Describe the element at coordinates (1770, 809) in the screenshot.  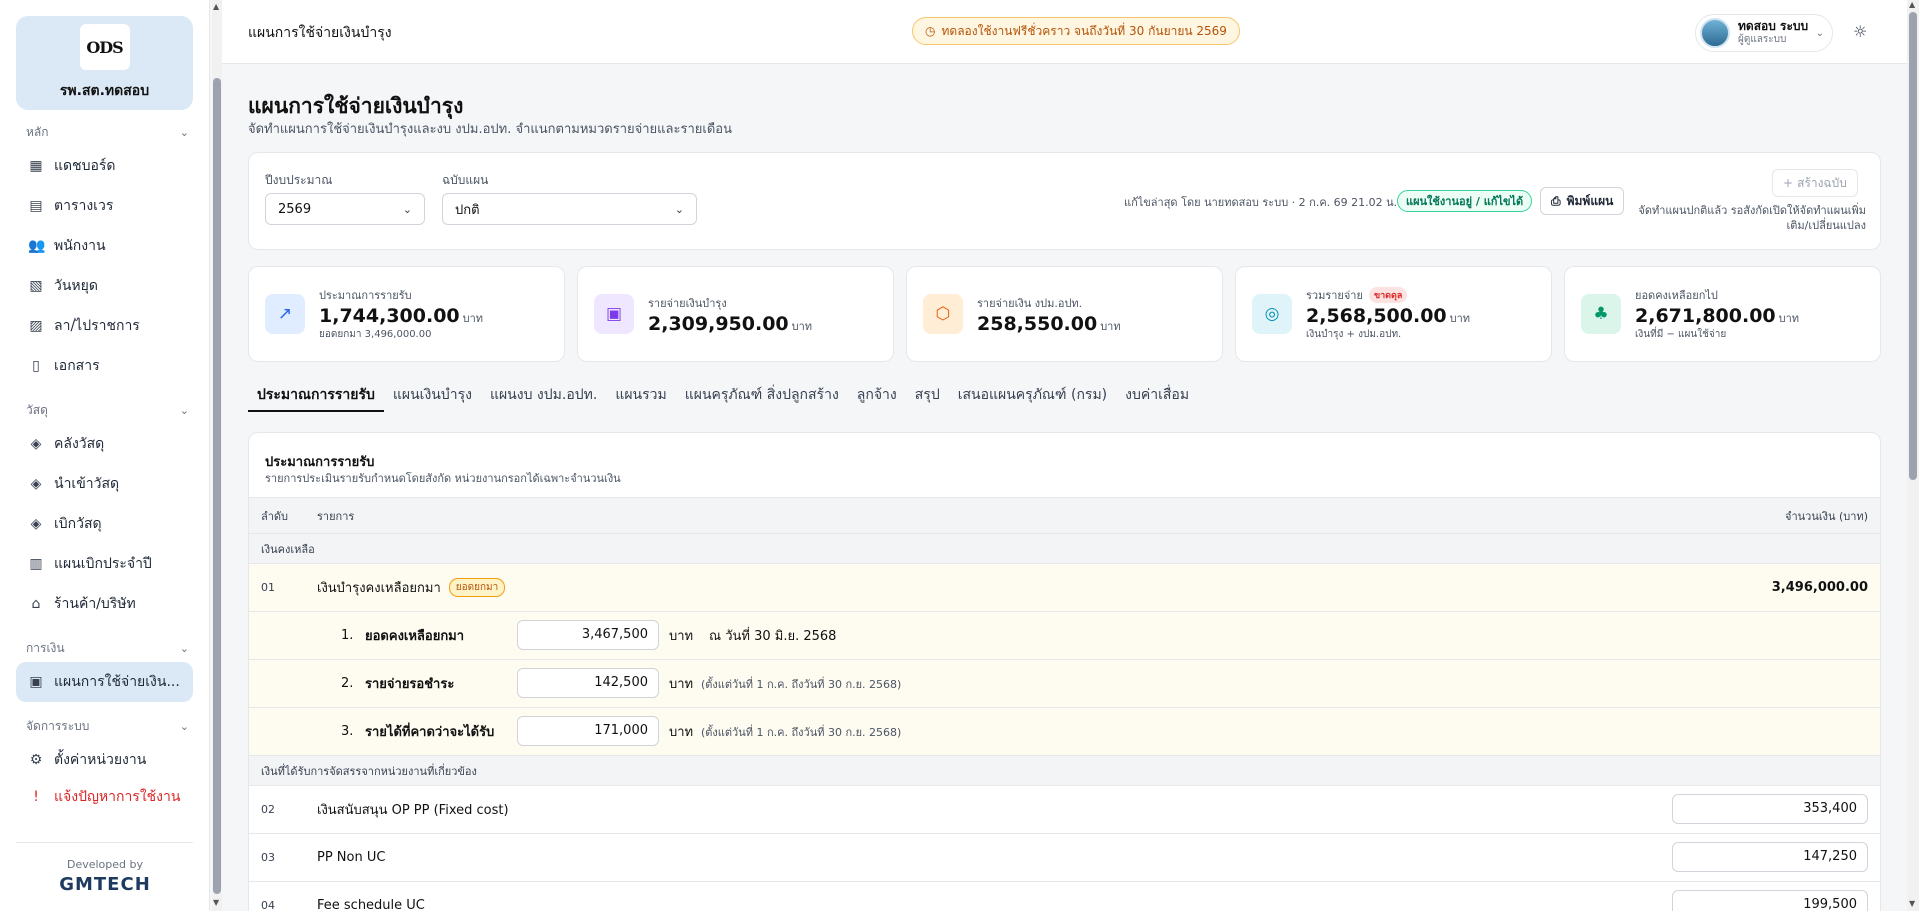
I see `amount-input: 353,400` at that location.